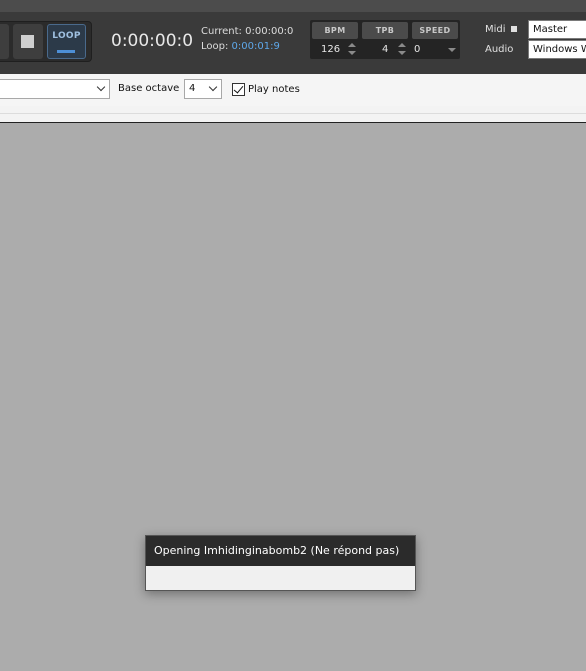 The width and height of the screenshot is (586, 671). Describe the element at coordinates (46, 41) in the screenshot. I see `transport-controls: LOOP` at that location.